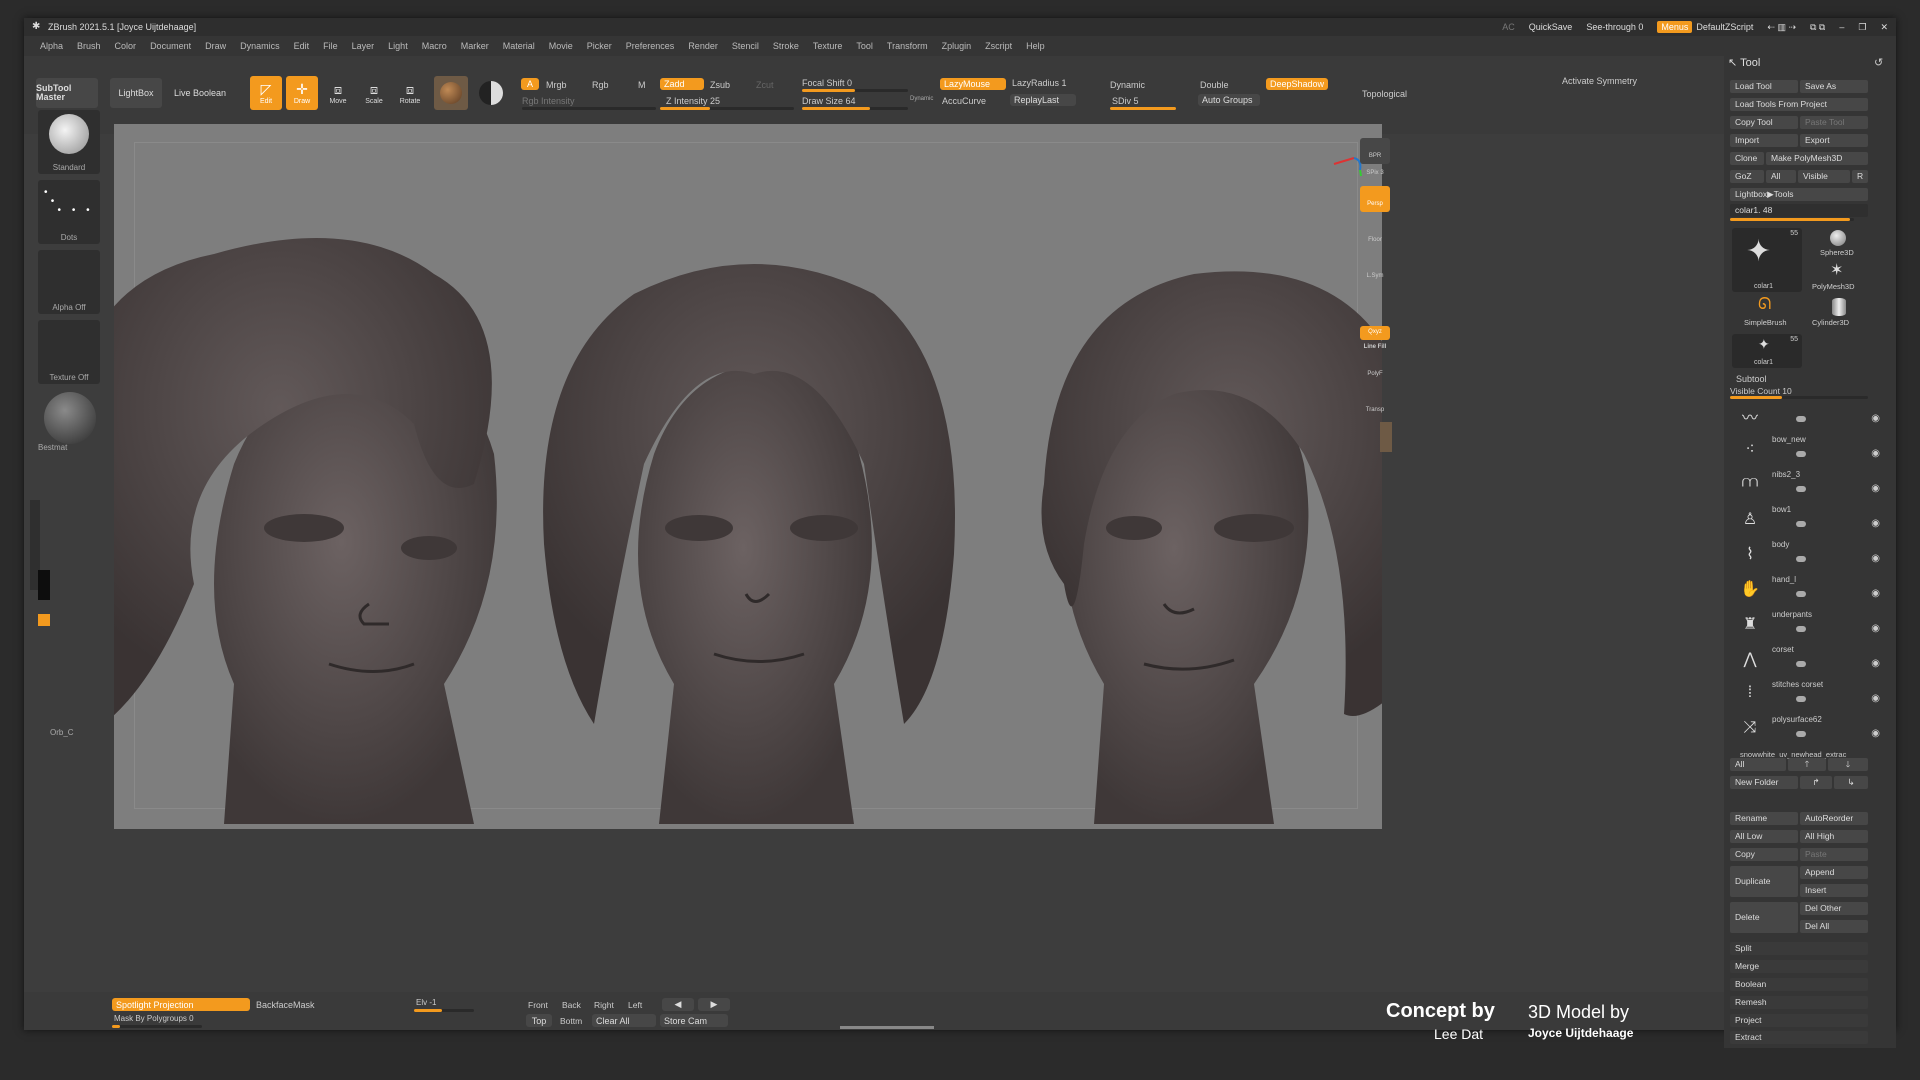  Describe the element at coordinates (1809, 487) in the screenshot. I see `subtool-row-nibs2-3: ⩋ nibs2_3 ◉` at that location.